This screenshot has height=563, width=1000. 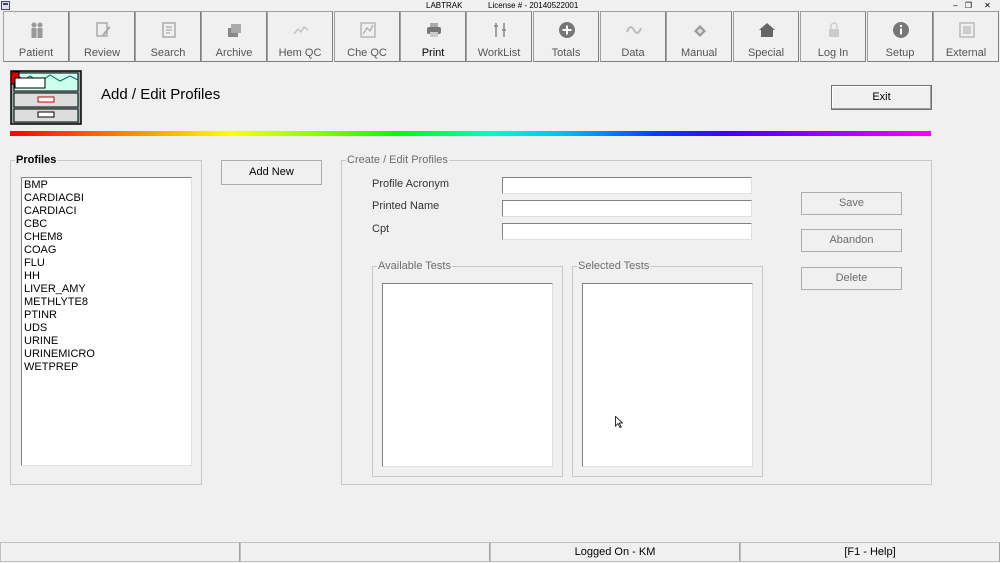 I want to click on app-icon, so click(x=5, y=5).